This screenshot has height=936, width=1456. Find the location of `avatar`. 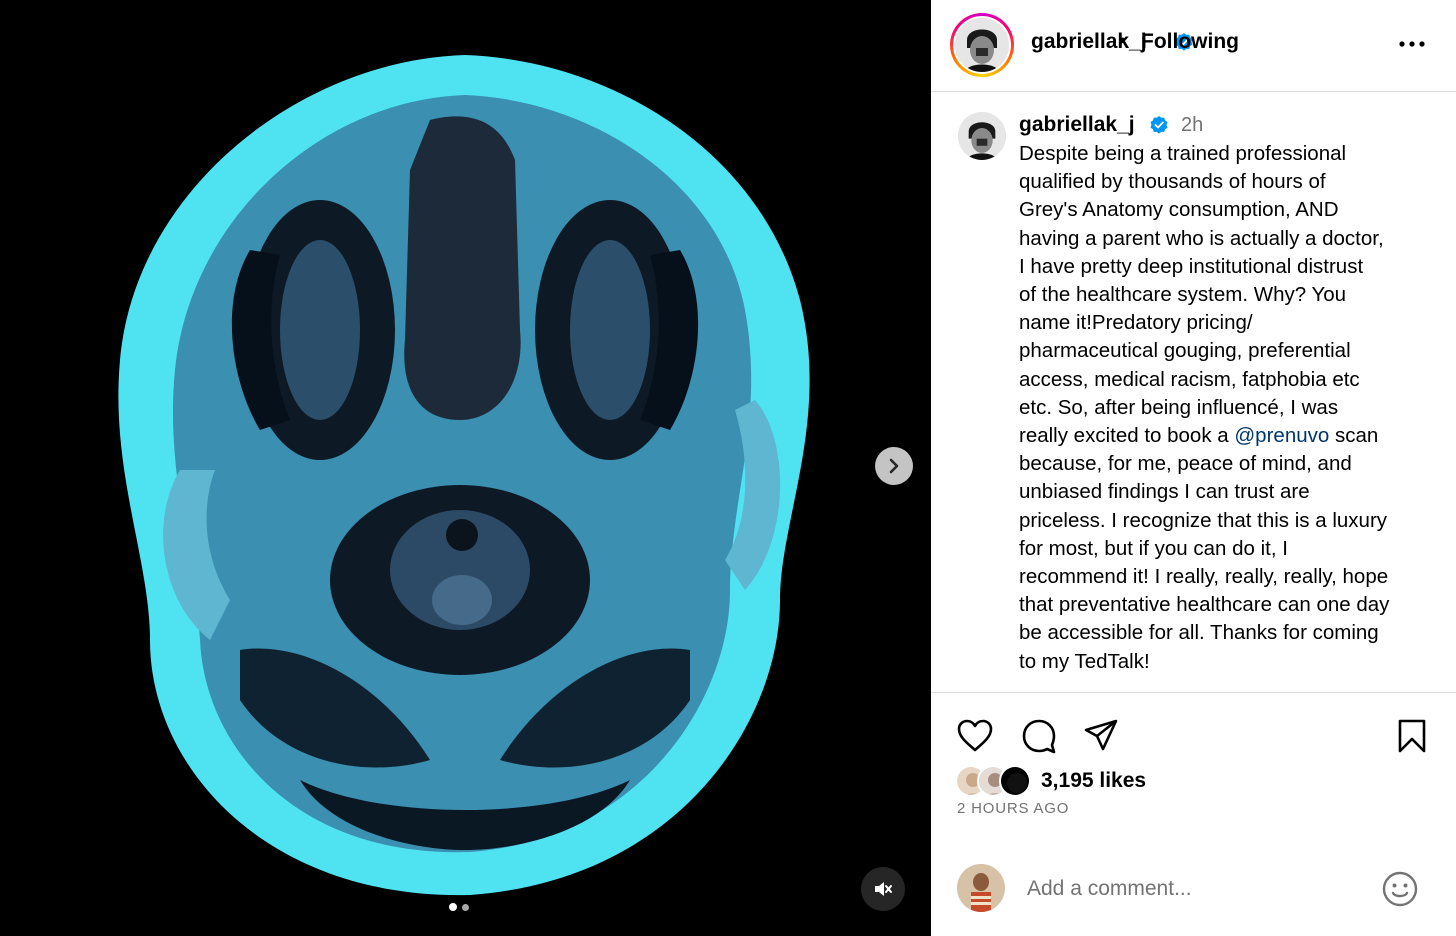

avatar is located at coordinates (982, 45).